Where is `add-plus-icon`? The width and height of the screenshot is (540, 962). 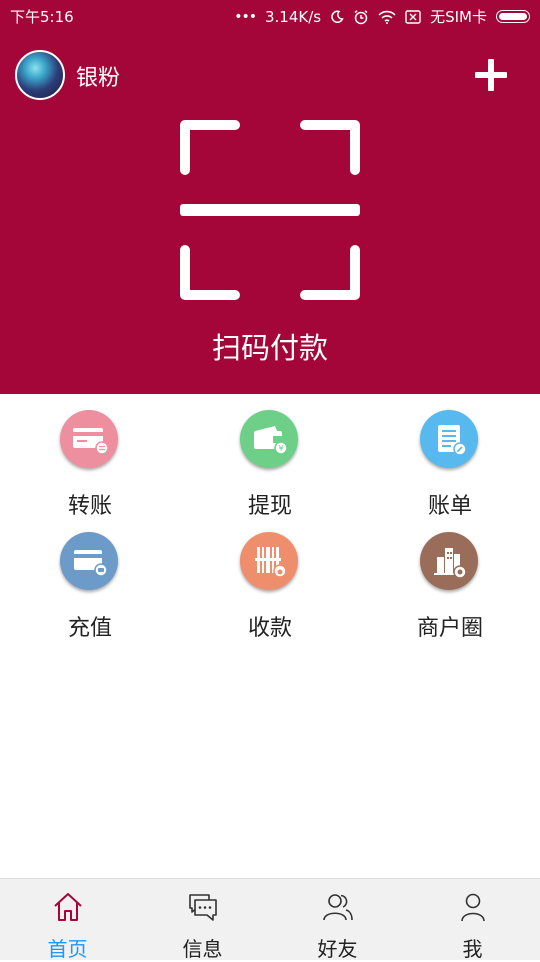
add-plus-icon is located at coordinates (491, 75).